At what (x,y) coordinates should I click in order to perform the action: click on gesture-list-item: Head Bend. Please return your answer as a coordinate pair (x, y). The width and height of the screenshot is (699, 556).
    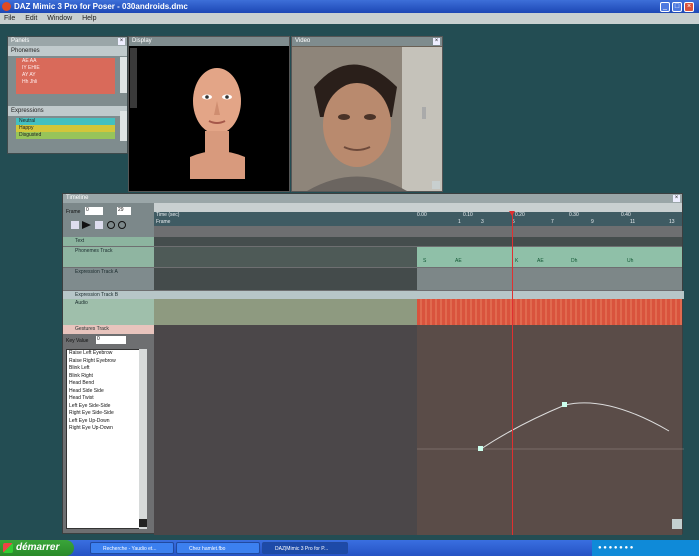
    Looking at the image, I should click on (106, 384).